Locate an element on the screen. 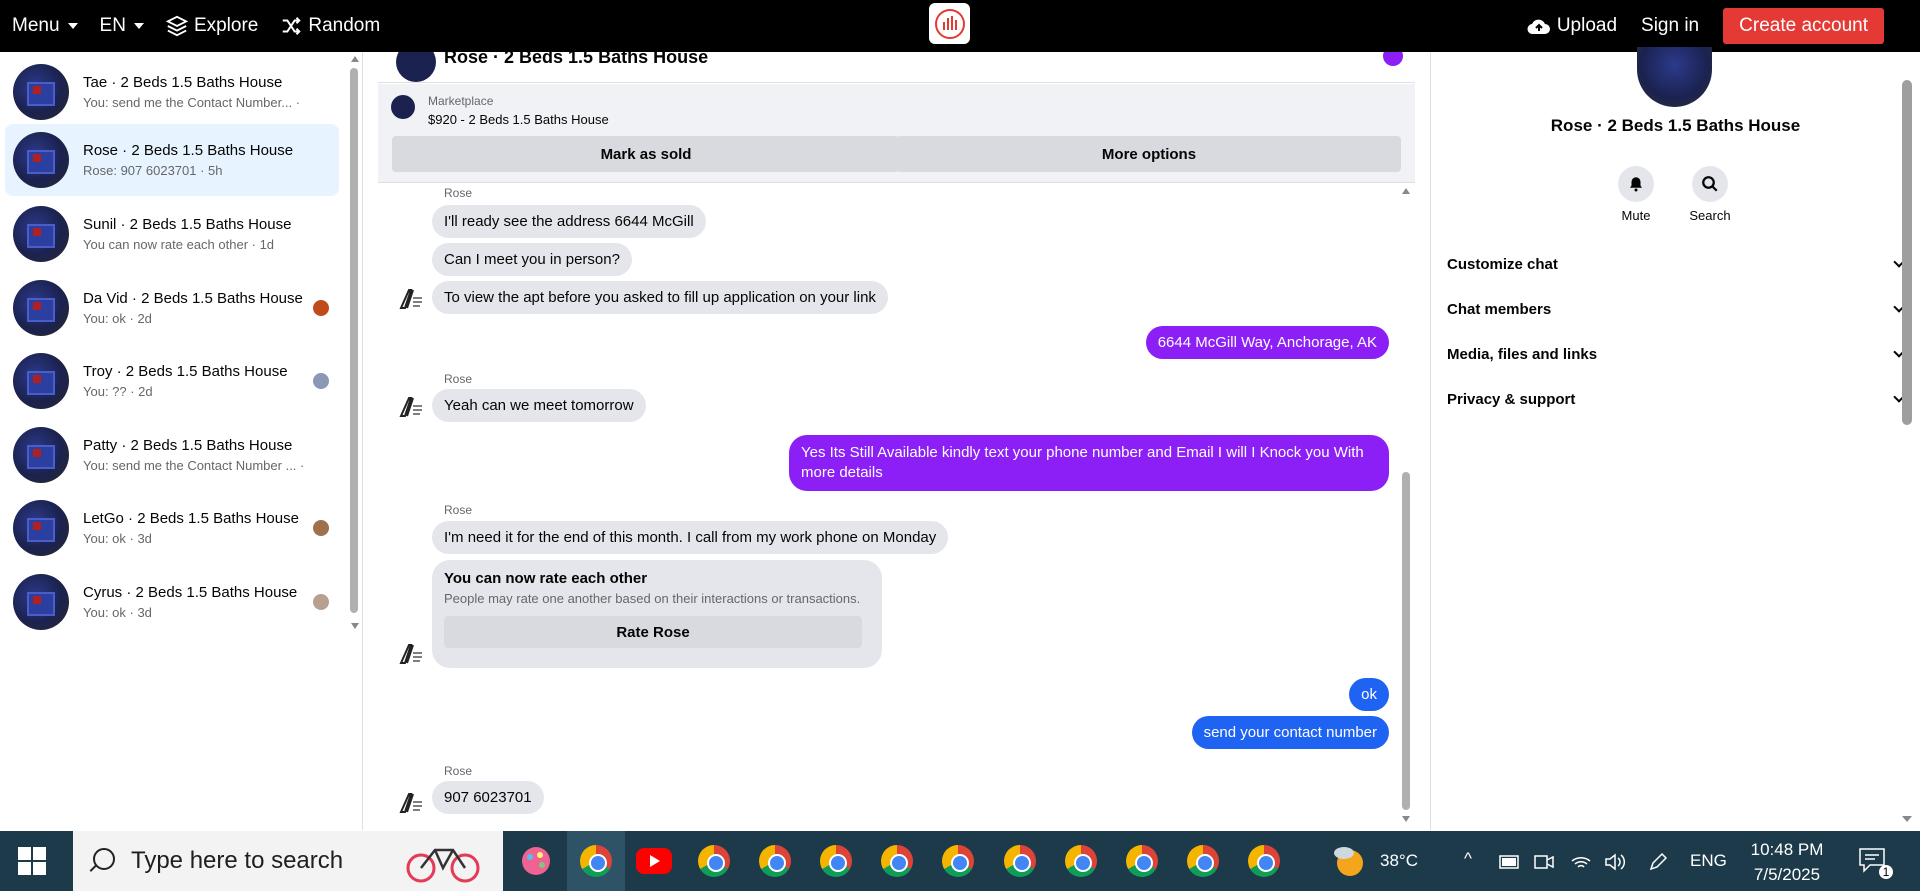 The image size is (1920, 891). listing-price-title: $920 - 2 Beds 1.5 Baths House is located at coordinates (518, 119).